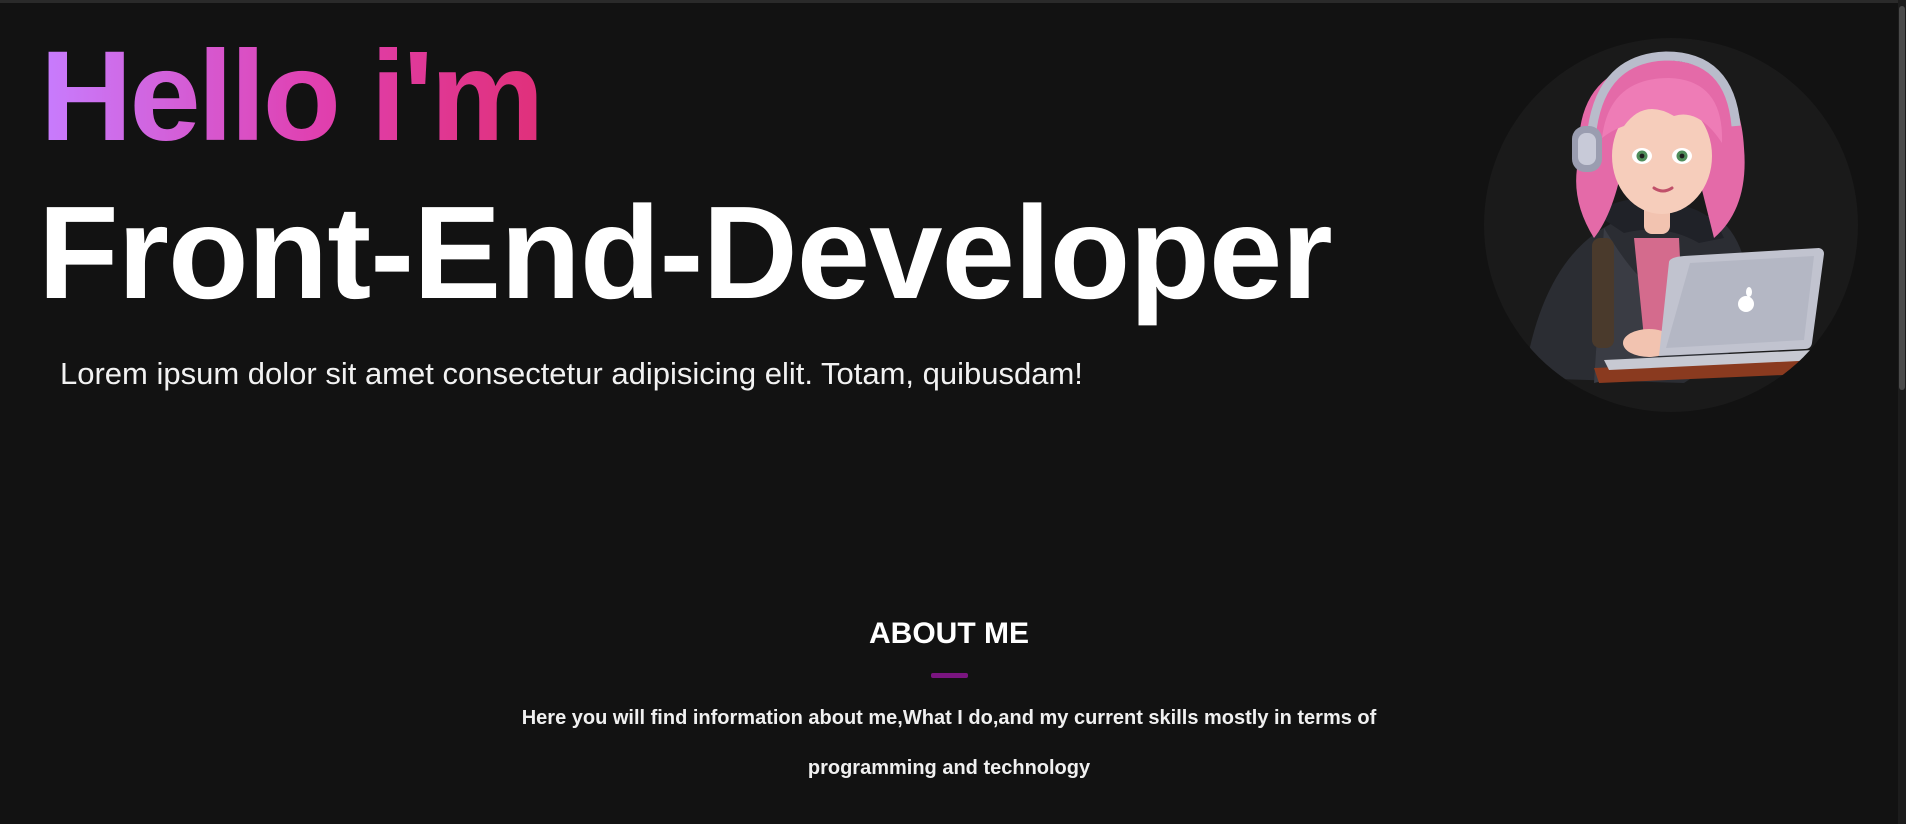 Image resolution: width=1906 pixels, height=824 pixels. What do you see at coordinates (1676, 217) in the screenshot?
I see `developer-avatar-icon` at bounding box center [1676, 217].